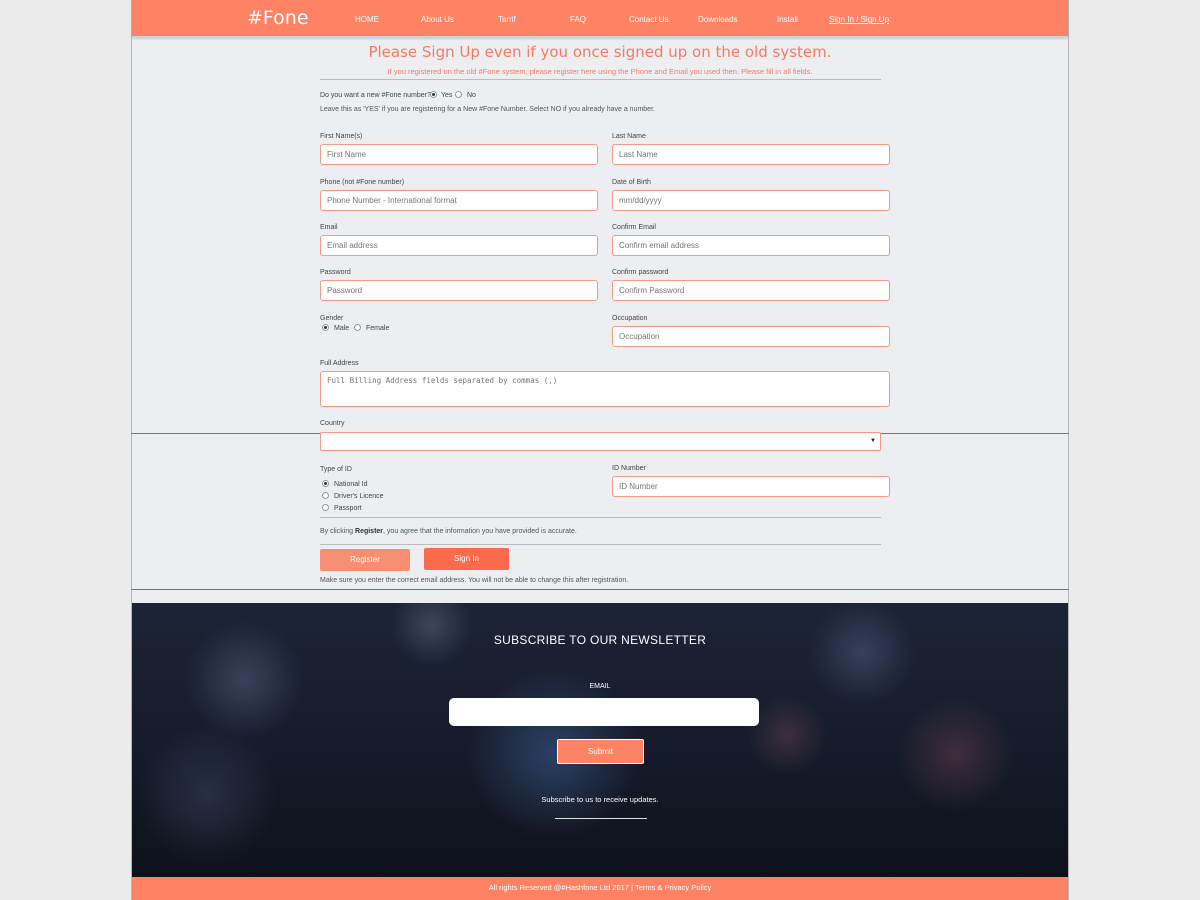 The image size is (1200, 900). I want to click on gender-female-label: Female, so click(378, 328).